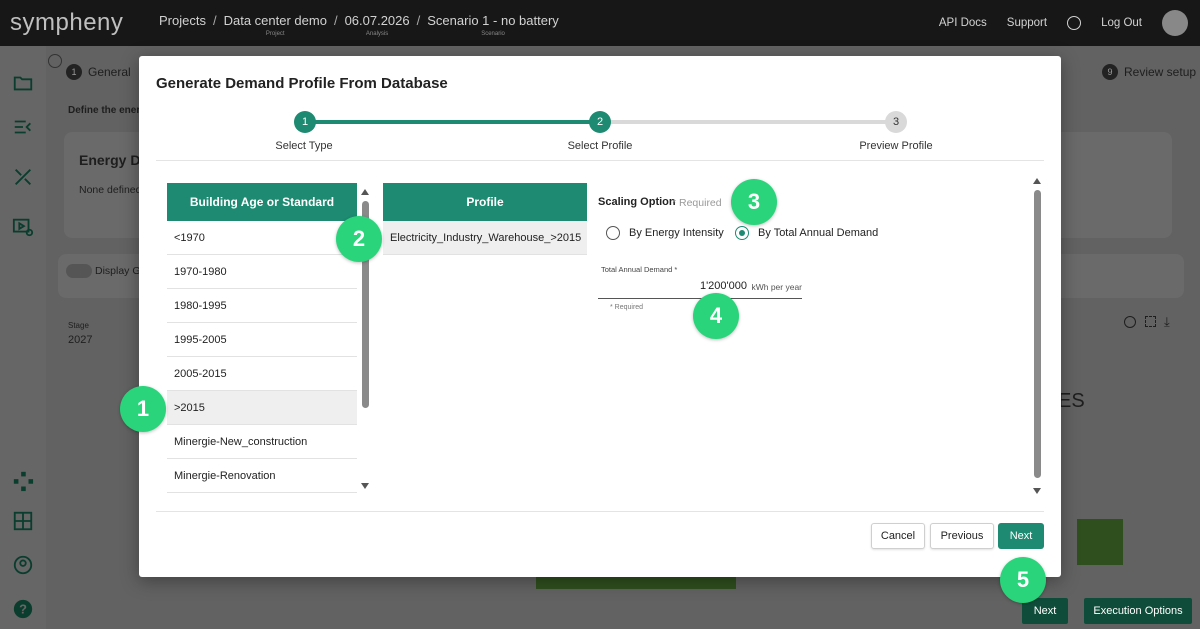 The width and height of the screenshot is (1200, 629). What do you see at coordinates (1150, 321) in the screenshot?
I see `fullscreen-icon` at bounding box center [1150, 321].